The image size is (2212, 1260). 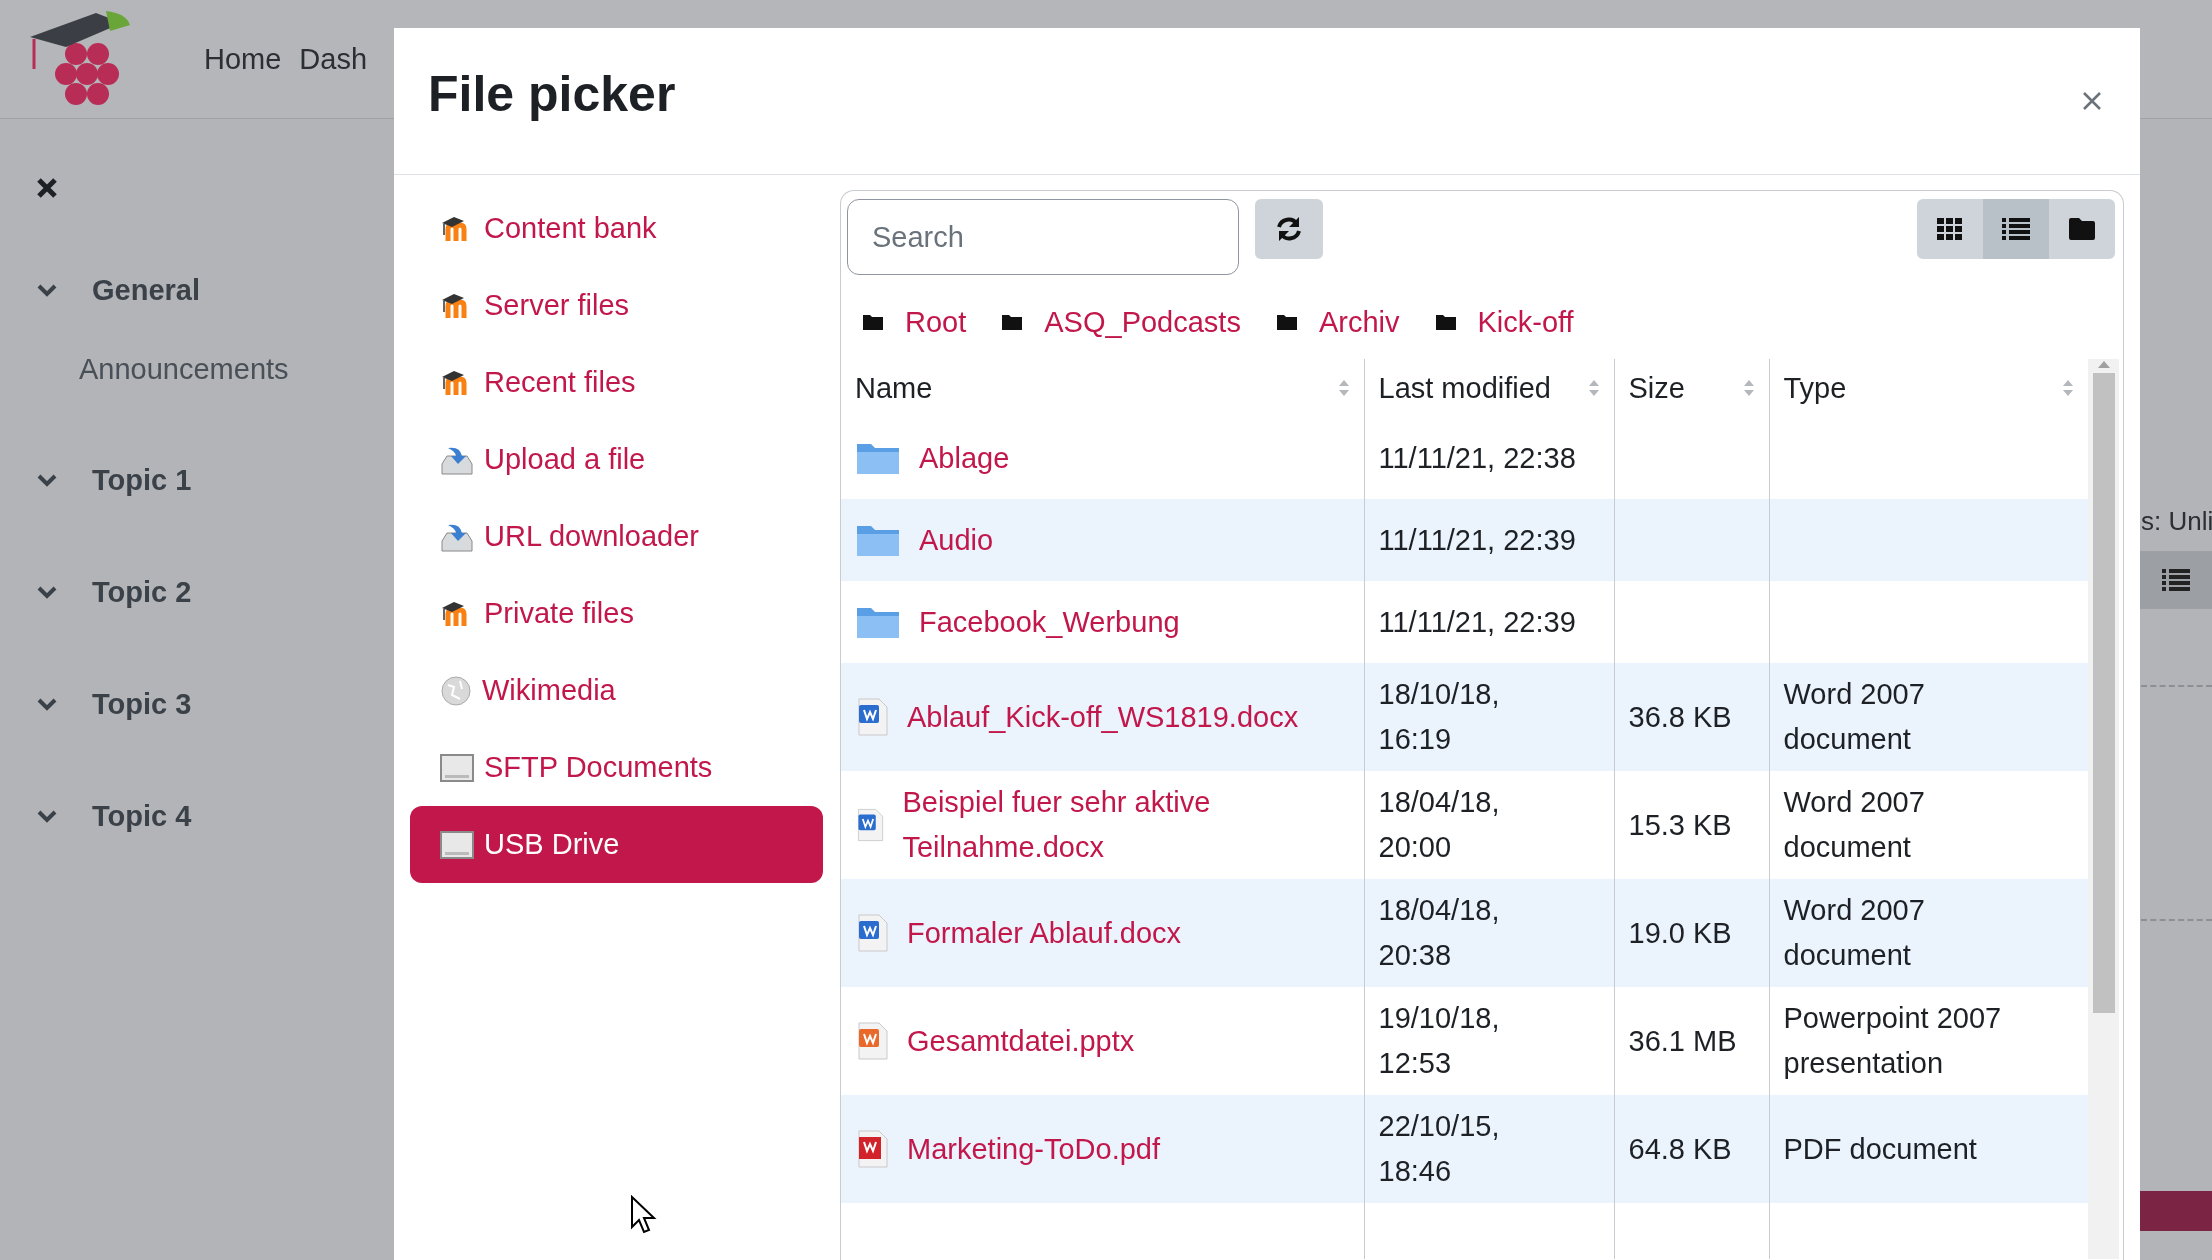 I want to click on table-cell: 11/11/21, 22:38, so click(x=1489, y=458).